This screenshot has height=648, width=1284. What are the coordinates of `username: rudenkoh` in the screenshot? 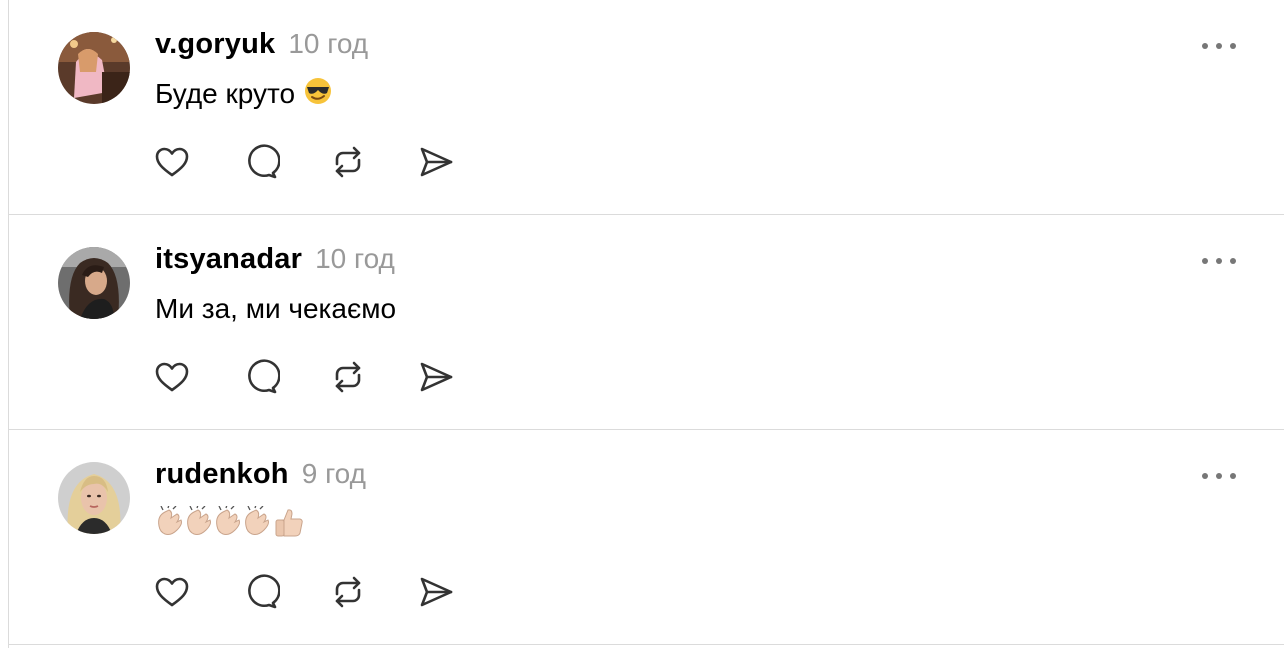 It's located at (222, 474).